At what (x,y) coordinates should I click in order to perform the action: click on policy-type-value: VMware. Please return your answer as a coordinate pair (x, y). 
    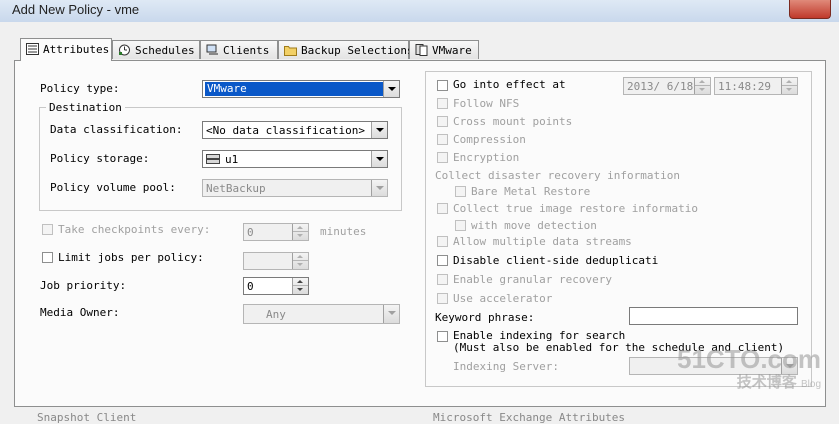
    Looking at the image, I should click on (295, 89).